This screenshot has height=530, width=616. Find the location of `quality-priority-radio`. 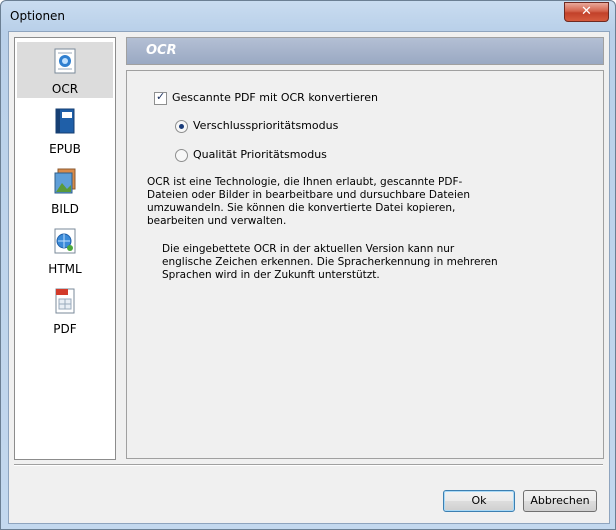

quality-priority-radio is located at coordinates (181, 155).